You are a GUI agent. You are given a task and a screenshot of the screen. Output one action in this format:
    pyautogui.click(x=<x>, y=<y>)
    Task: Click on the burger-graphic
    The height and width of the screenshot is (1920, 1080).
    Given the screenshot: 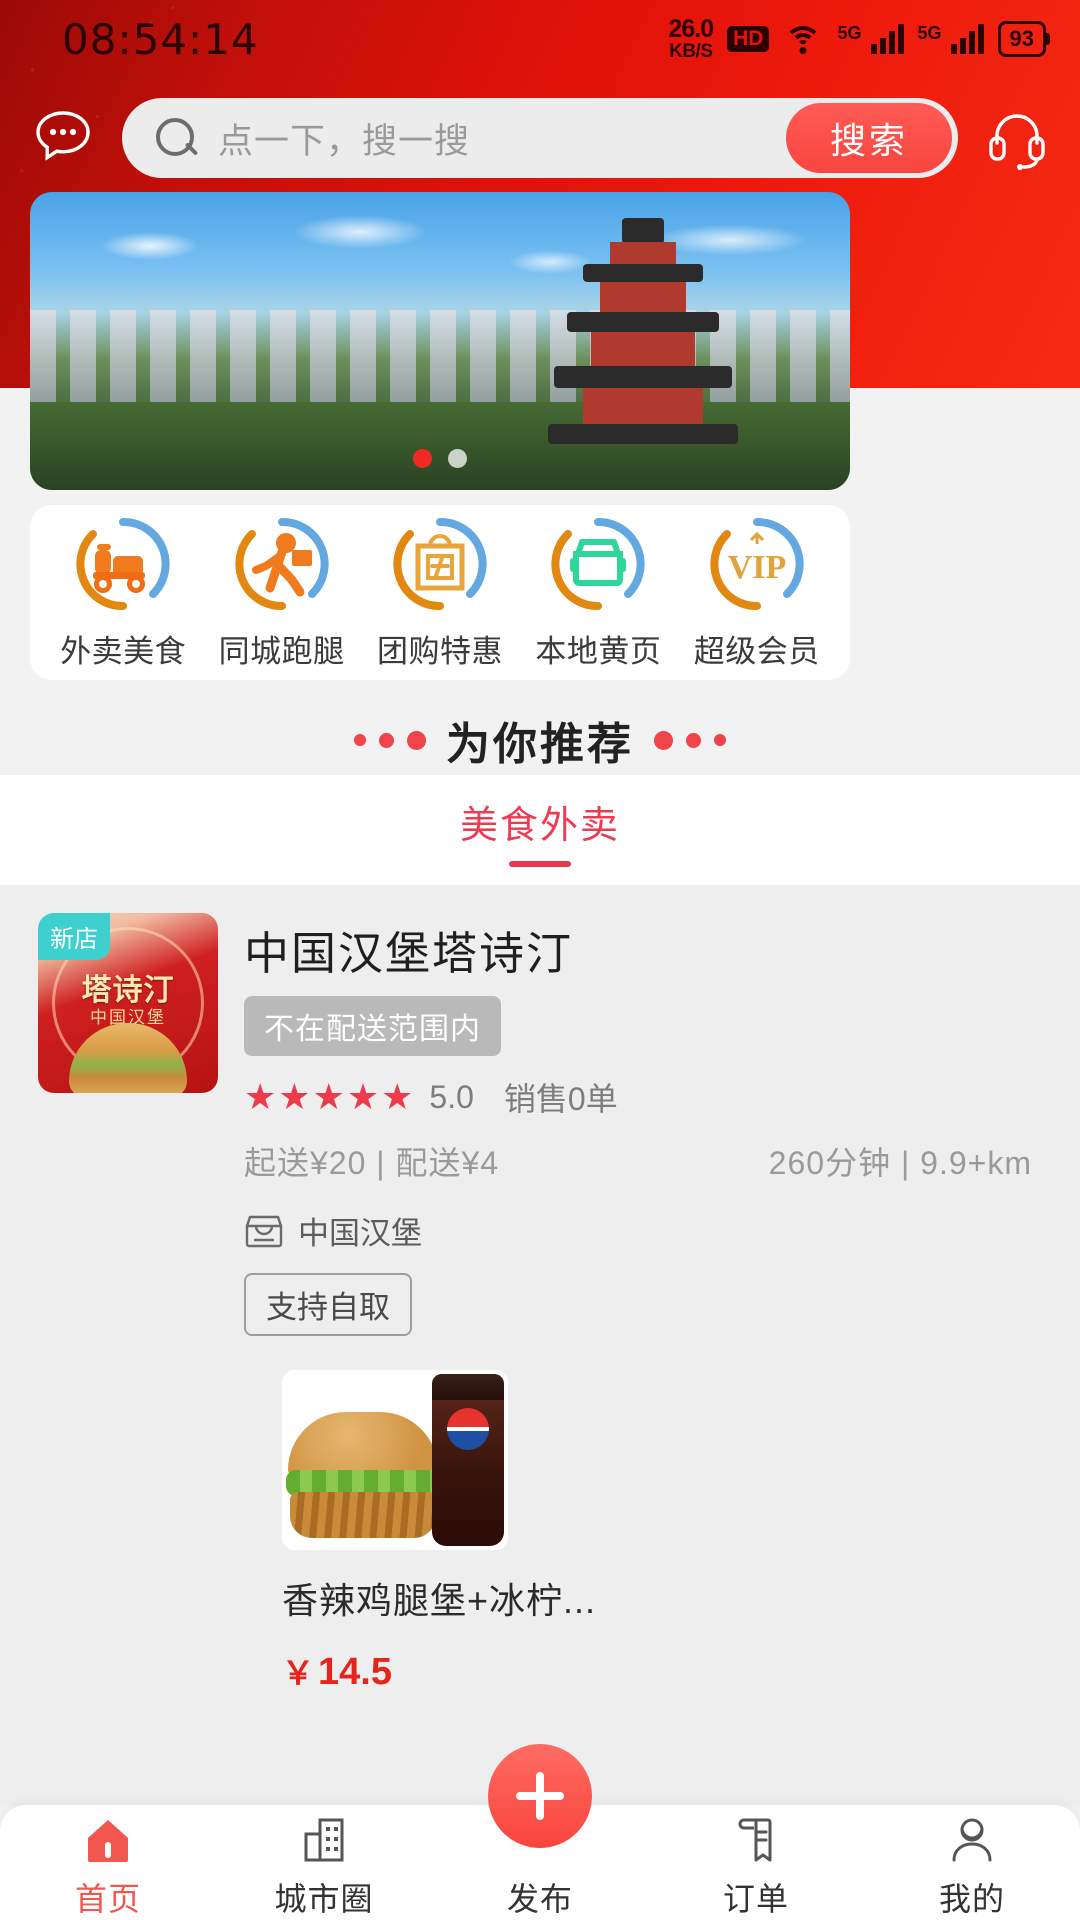 What is the action you would take?
    pyautogui.click(x=363, y=1478)
    